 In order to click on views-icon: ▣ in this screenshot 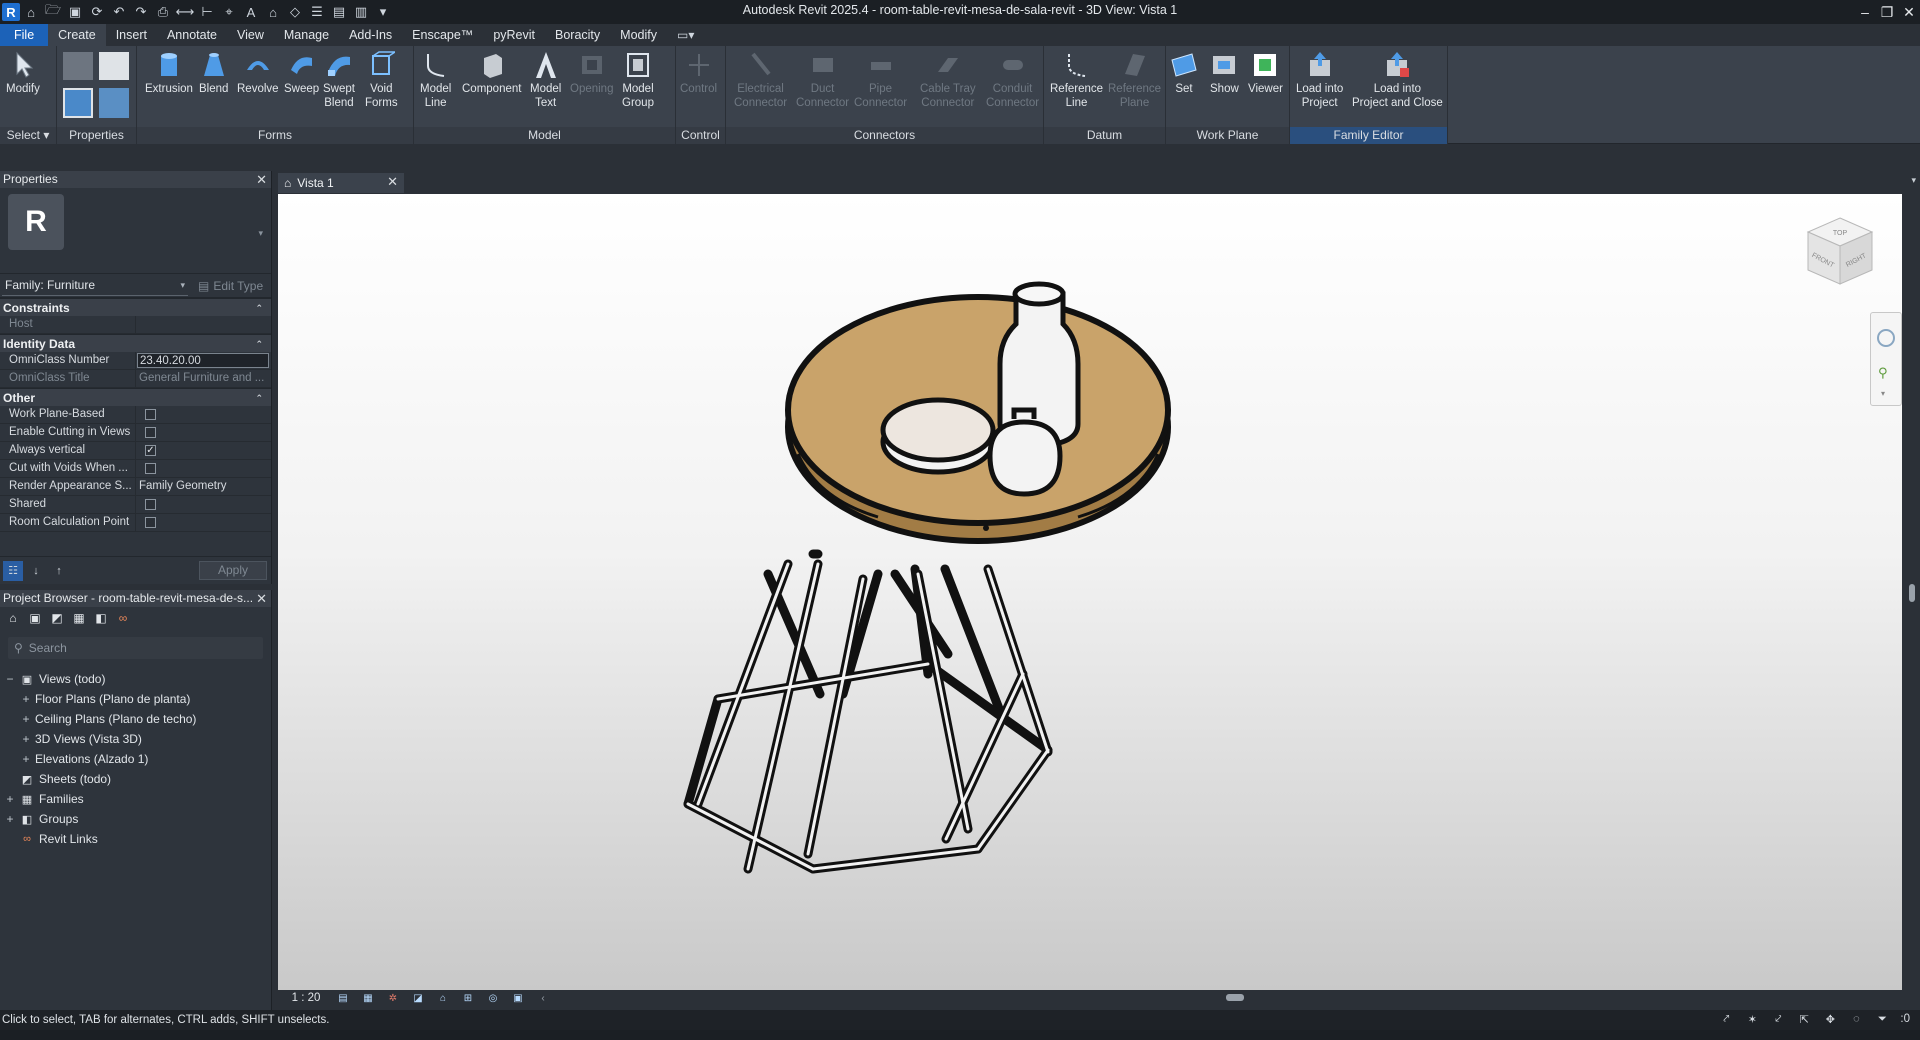, I will do `click(35, 618)`.